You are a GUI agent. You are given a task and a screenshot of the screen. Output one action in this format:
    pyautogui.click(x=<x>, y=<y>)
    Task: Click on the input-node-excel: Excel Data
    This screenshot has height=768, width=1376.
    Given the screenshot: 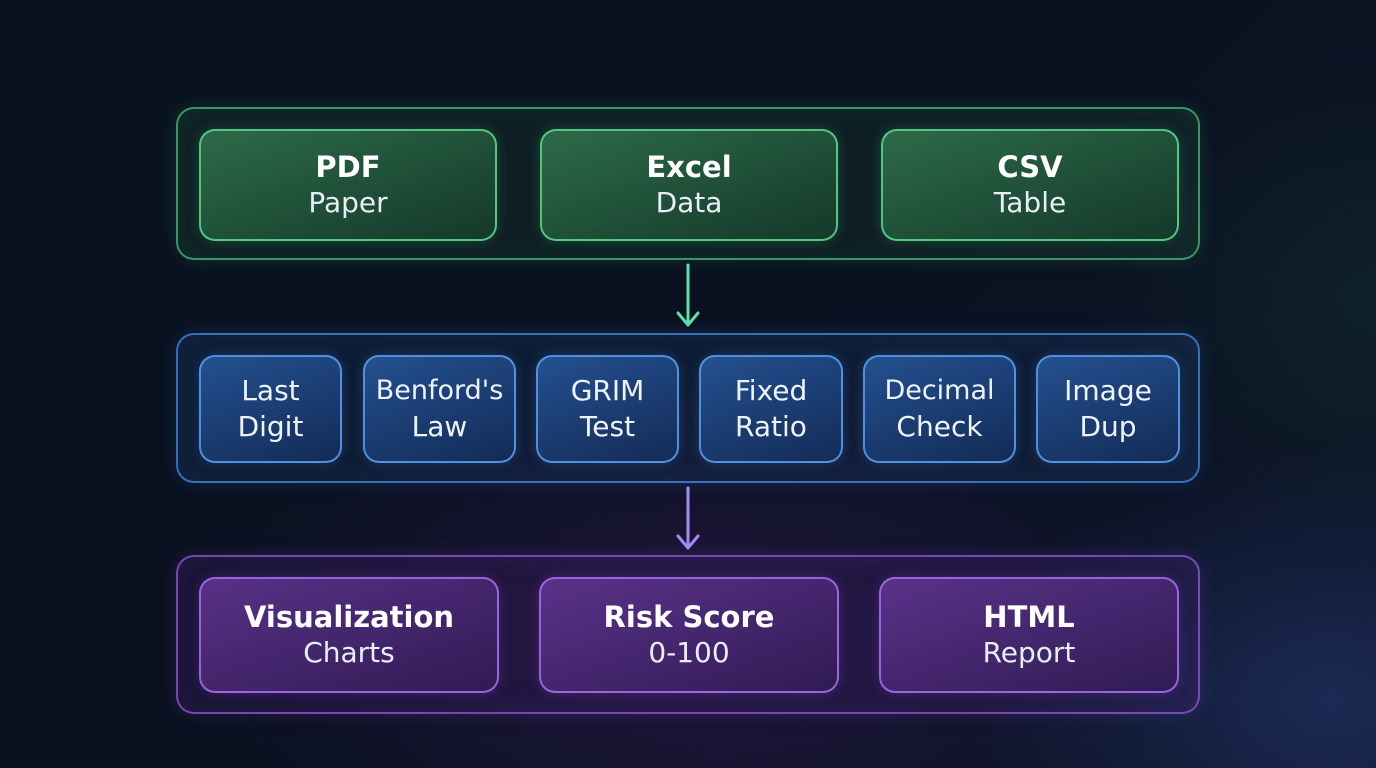 What is the action you would take?
    pyautogui.click(x=689, y=185)
    